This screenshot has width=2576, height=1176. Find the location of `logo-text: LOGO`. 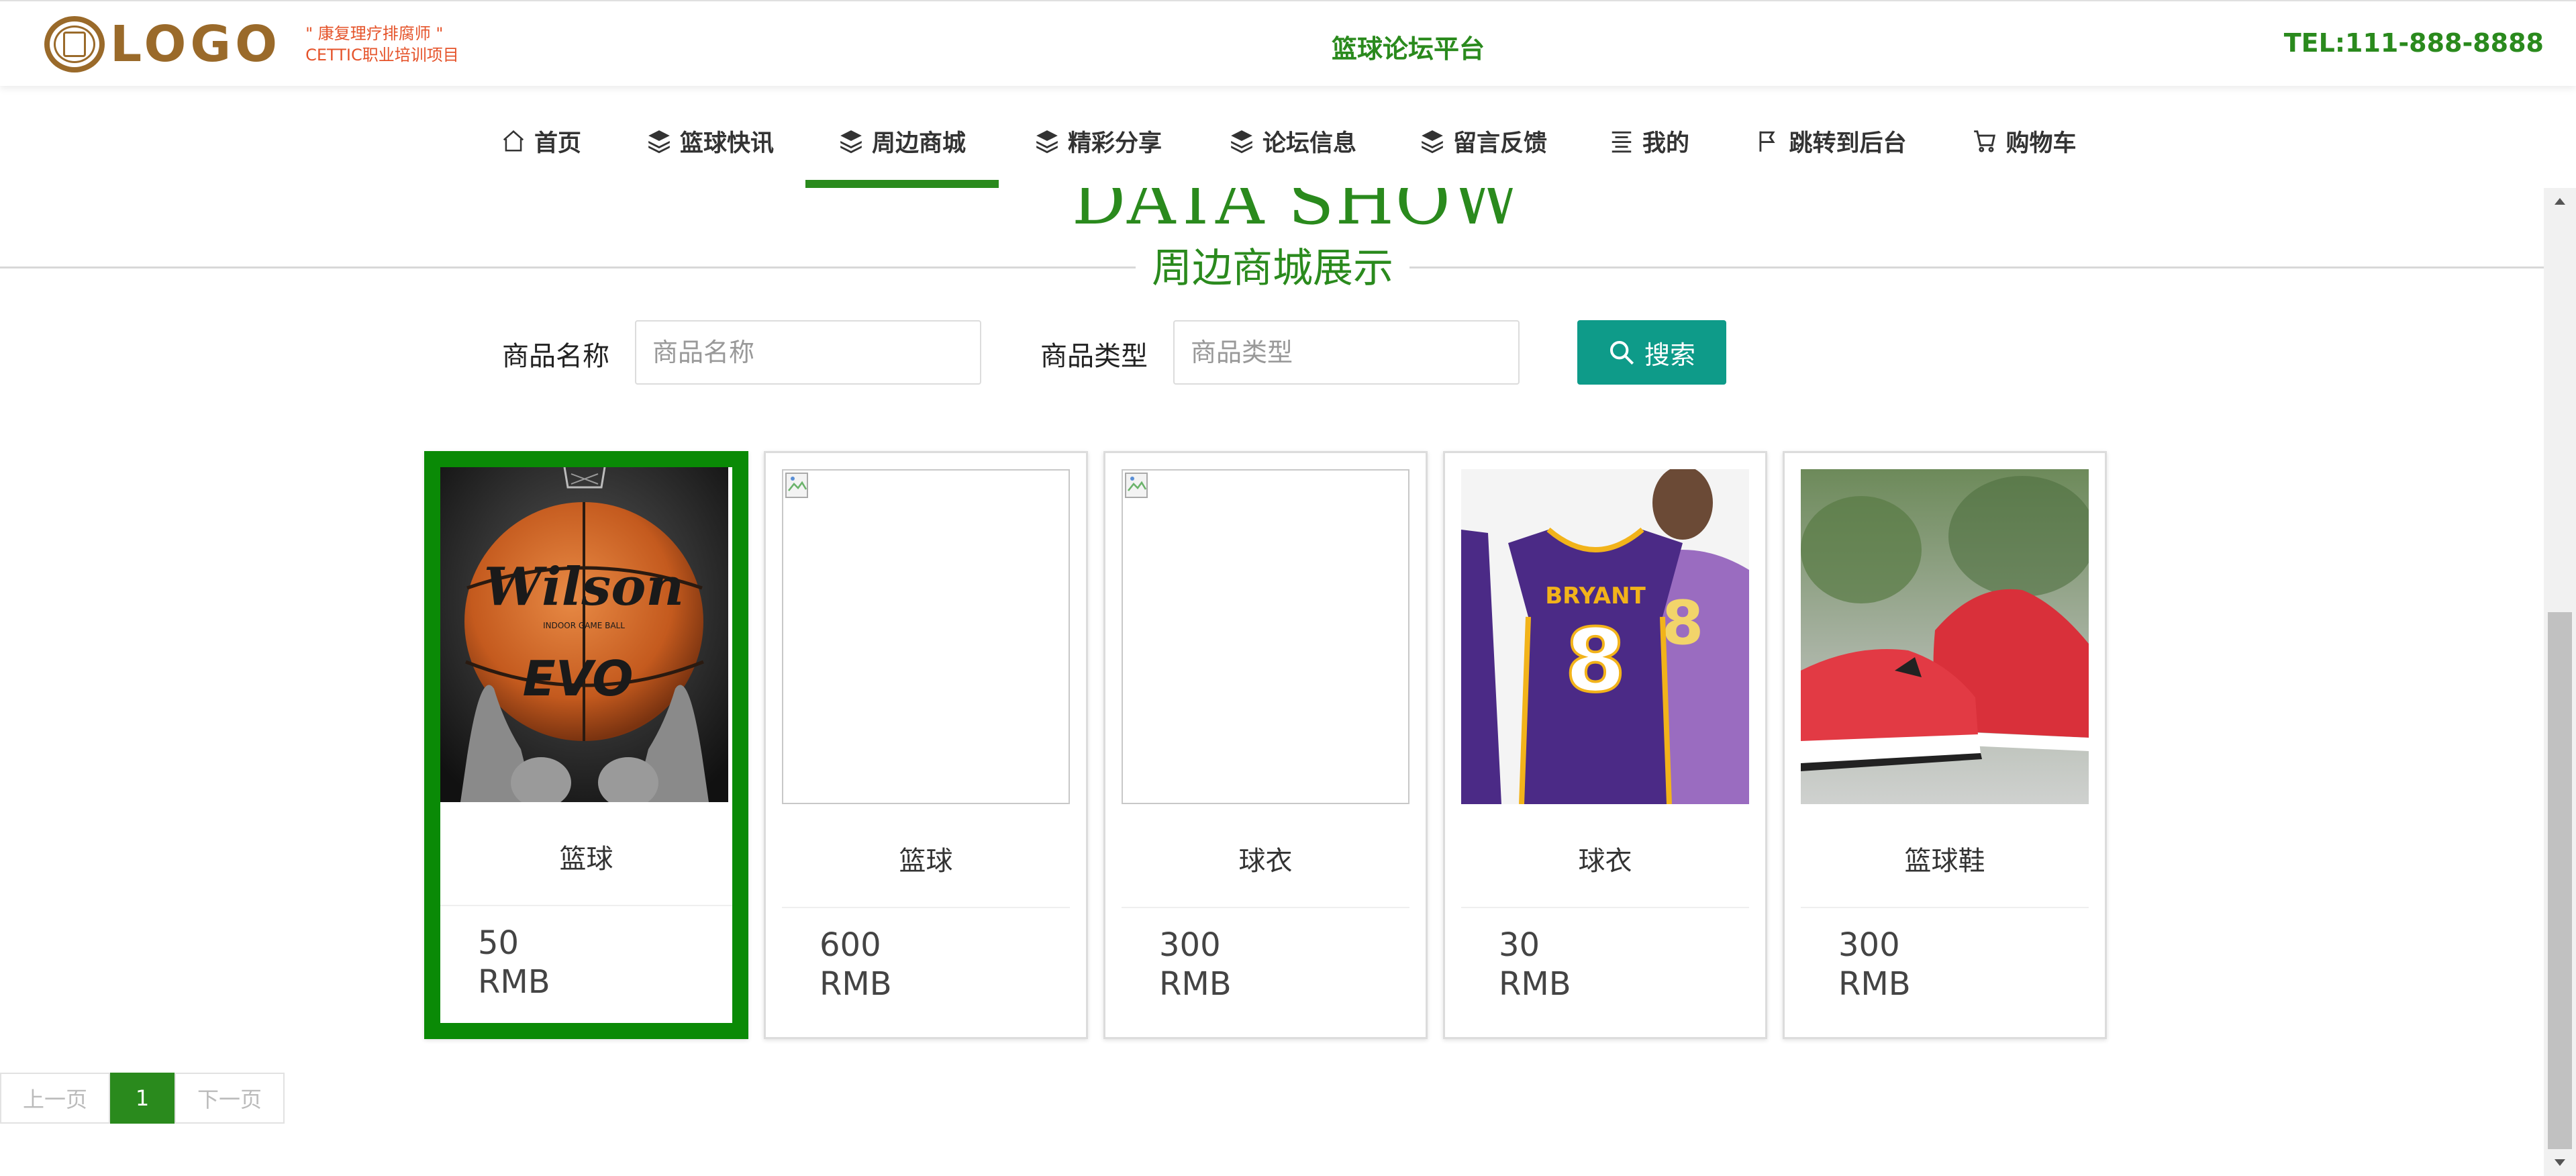

logo-text: LOGO is located at coordinates (196, 44).